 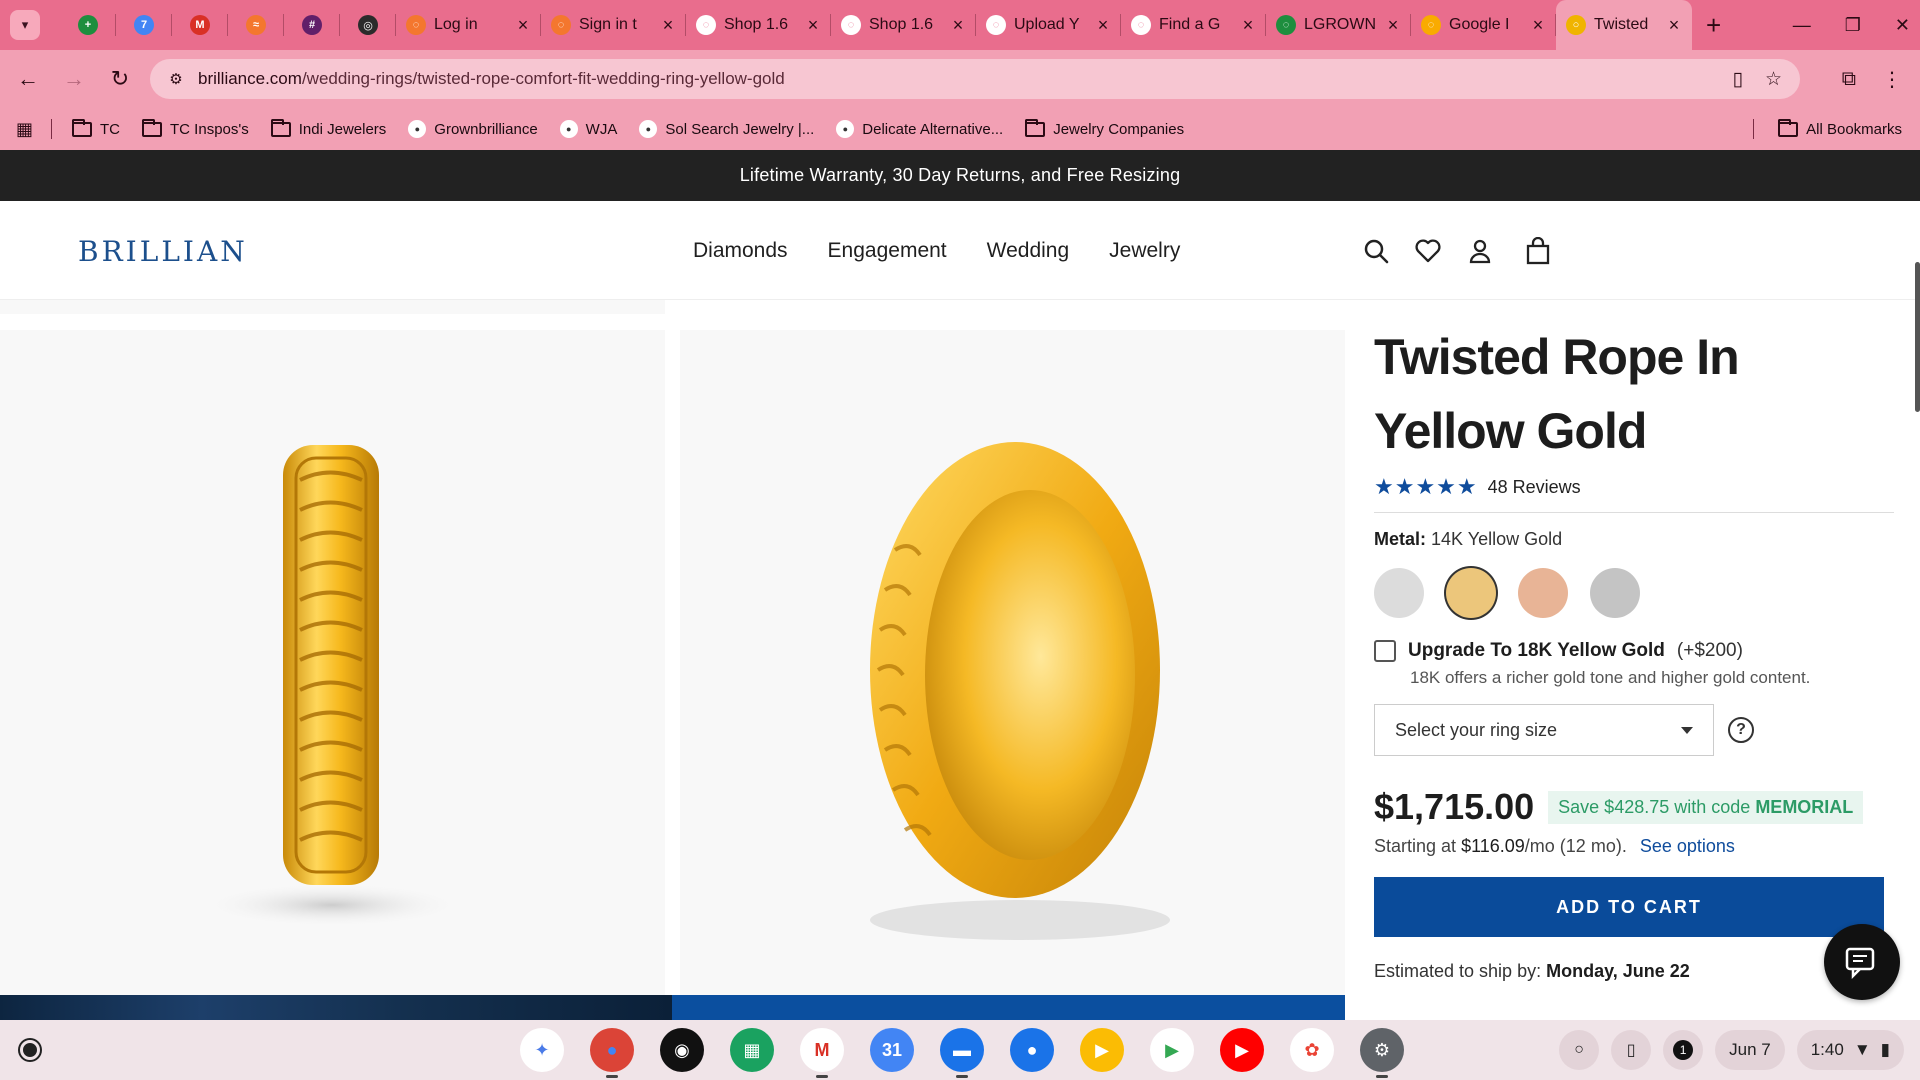 I want to click on shopping-bag-icon, so click(x=1538, y=250).